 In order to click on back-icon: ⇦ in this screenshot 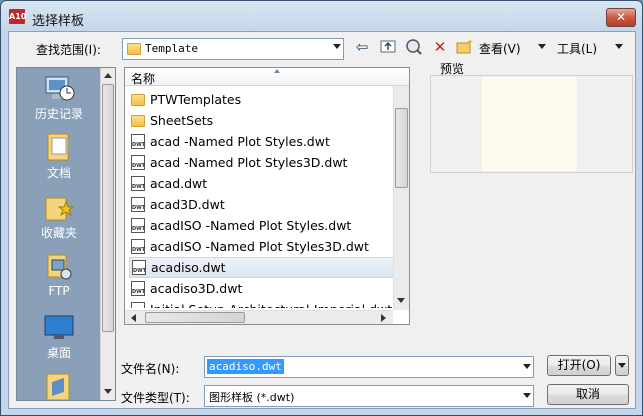, I will do `click(362, 47)`.